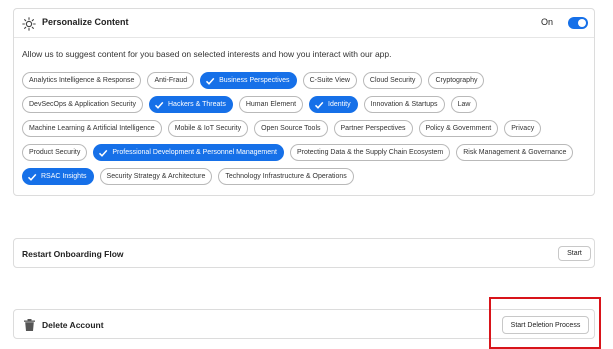 The width and height of the screenshot is (613, 349). Describe the element at coordinates (333, 104) in the screenshot. I see `interest-chip-selected: Identity` at that location.